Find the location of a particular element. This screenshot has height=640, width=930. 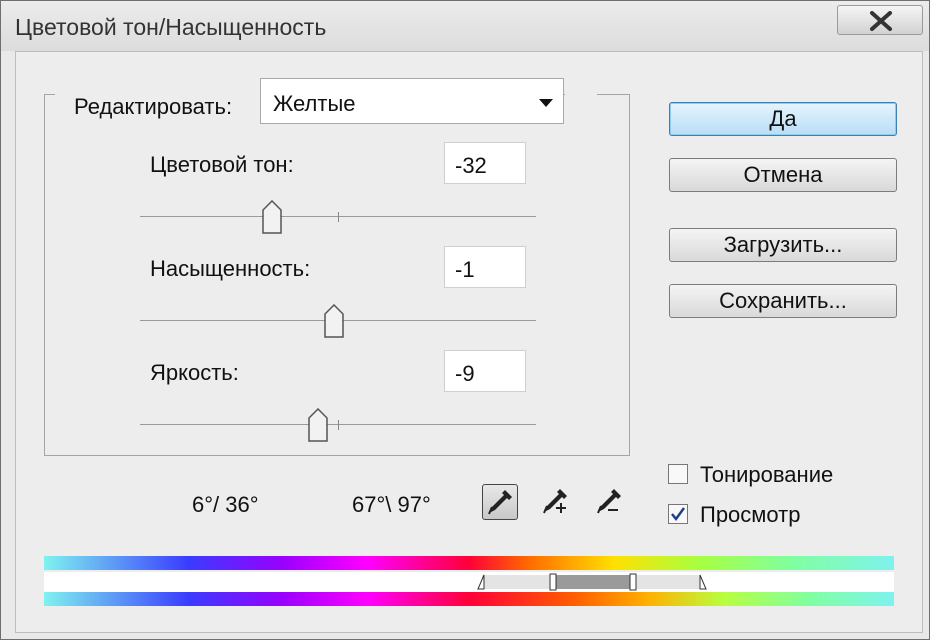

lightness-input: -9 is located at coordinates (485, 371).